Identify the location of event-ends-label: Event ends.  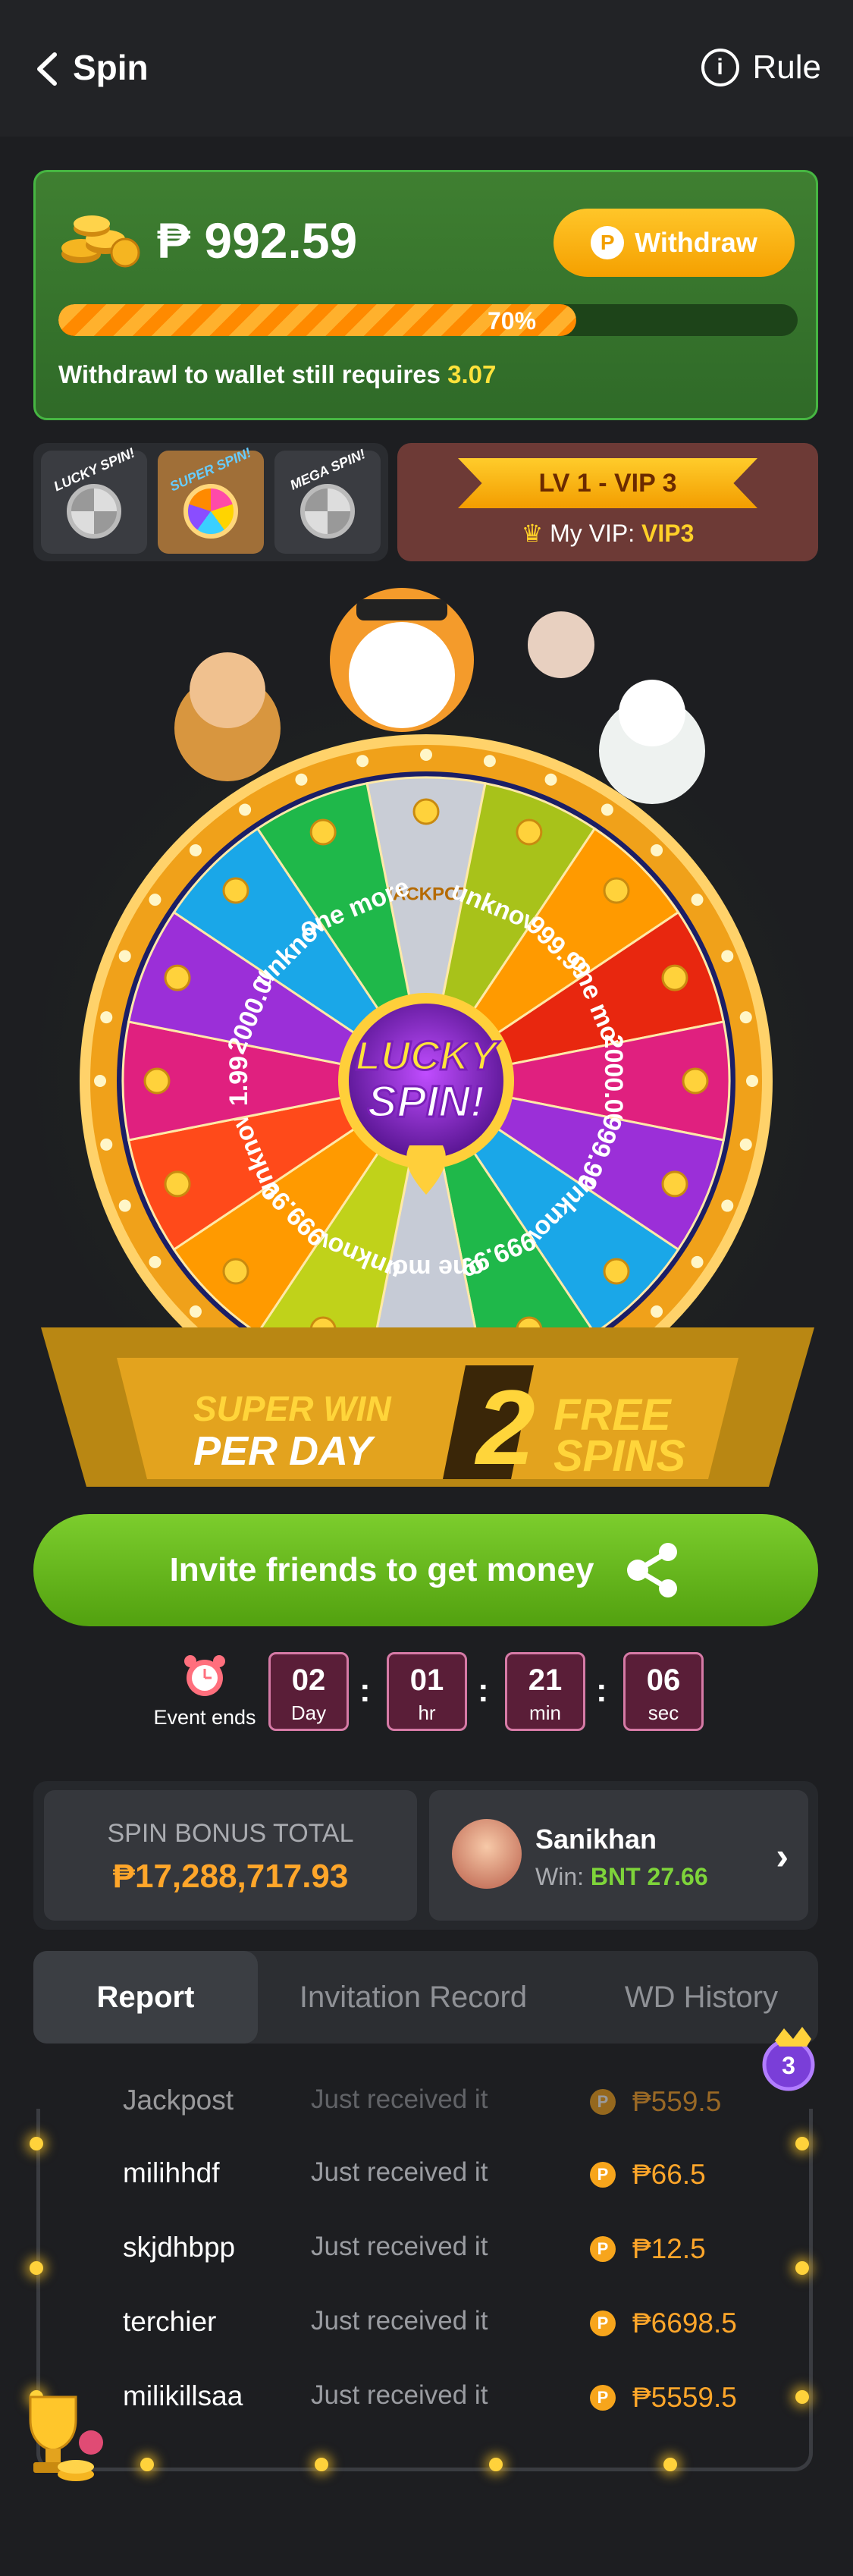
(205, 1717).